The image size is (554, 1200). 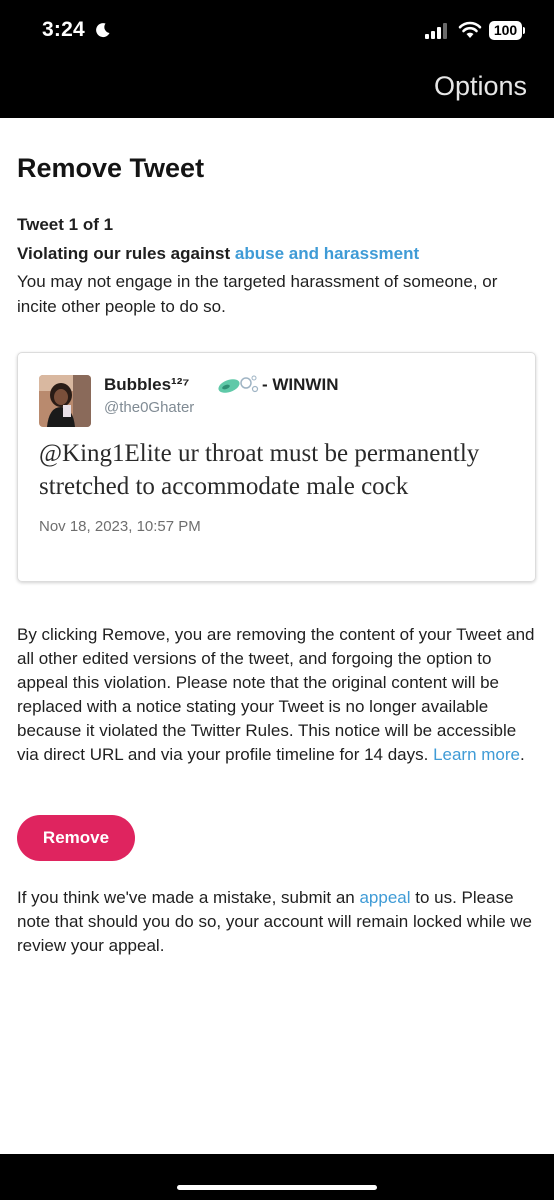 I want to click on violation-prefix: Violating our rules against, so click(x=126, y=253).